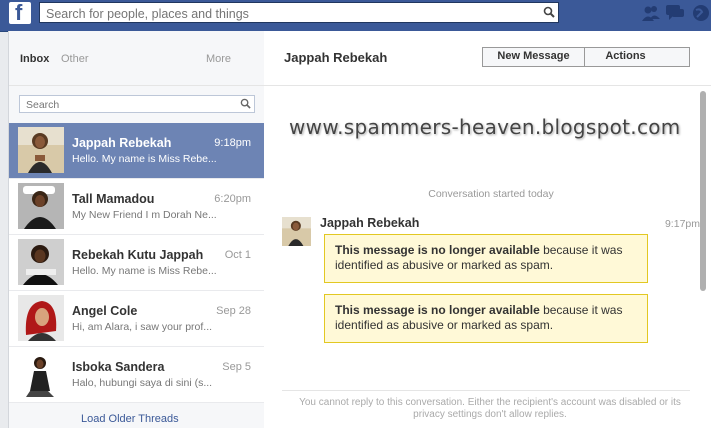  I want to click on inbox-tabs: Inbox Other More, so click(136, 58).